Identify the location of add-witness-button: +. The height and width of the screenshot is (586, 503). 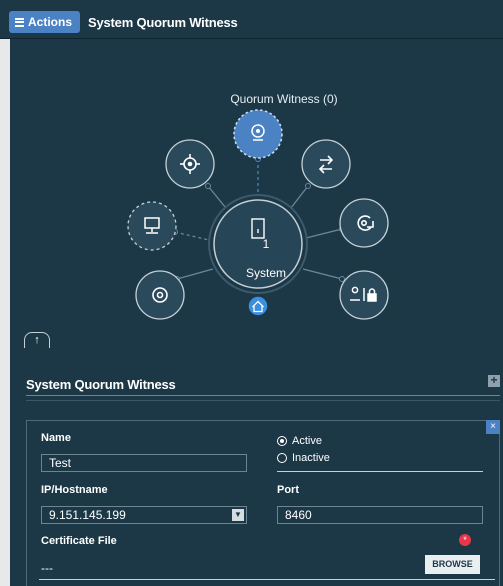
(494, 380).